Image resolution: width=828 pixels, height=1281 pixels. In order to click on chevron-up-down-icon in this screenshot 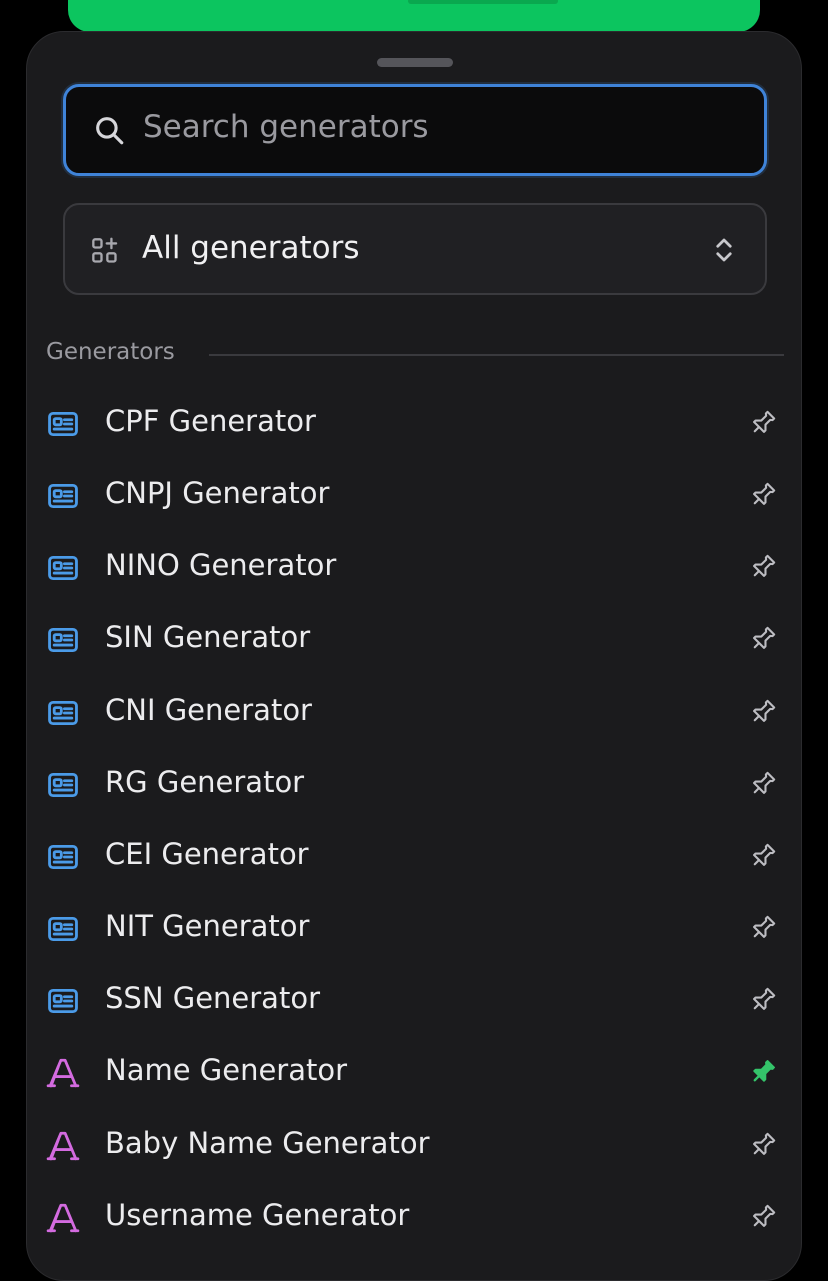, I will do `click(724, 250)`.